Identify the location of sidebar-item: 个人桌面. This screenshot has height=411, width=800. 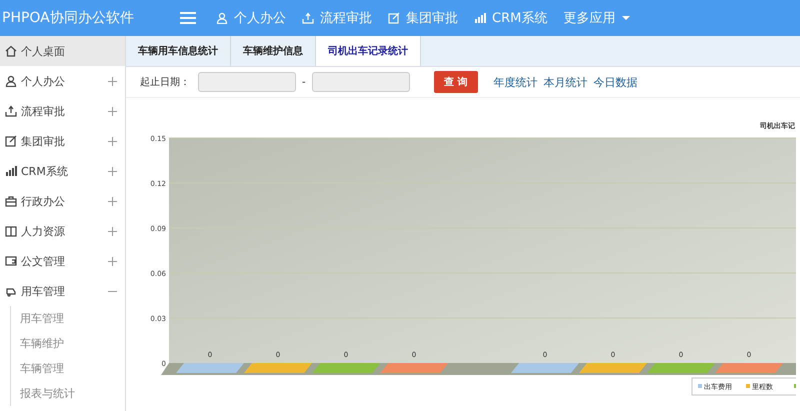
(62, 51).